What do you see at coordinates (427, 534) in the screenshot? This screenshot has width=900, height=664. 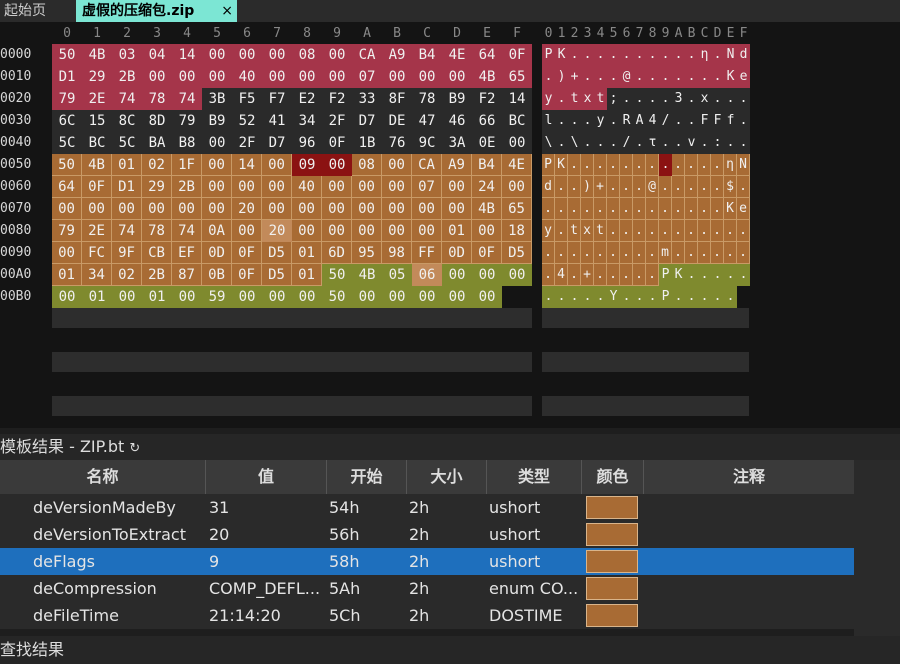 I see `table-row: deVersionToExtract 20 56h 2h ushort` at bounding box center [427, 534].